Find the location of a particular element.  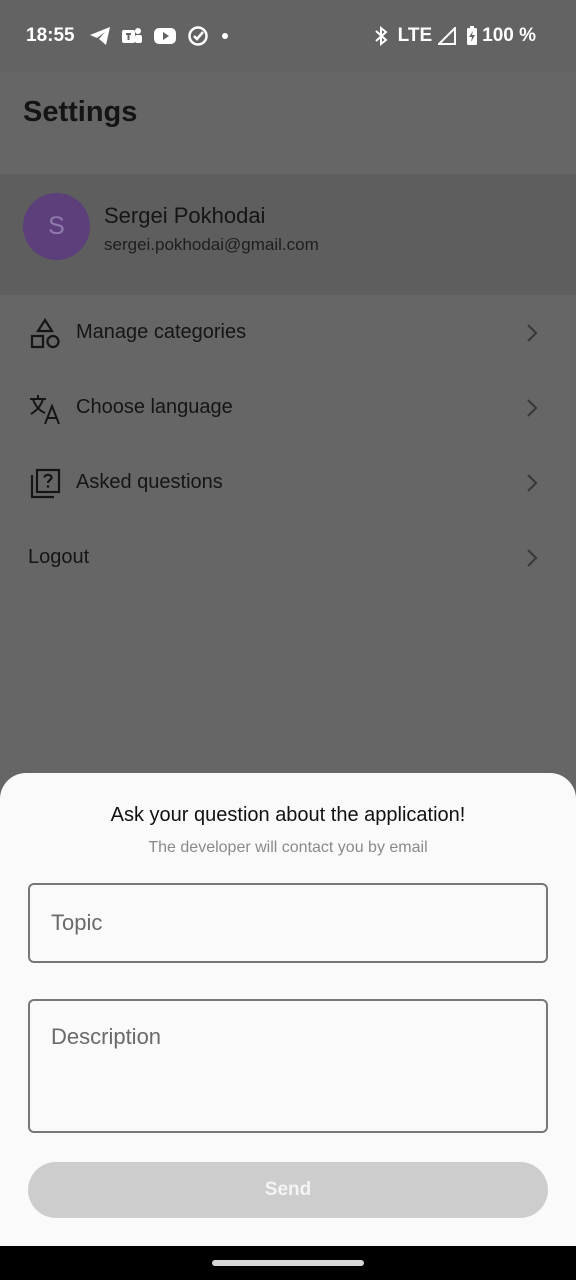

menu-item-label: Choose language is located at coordinates (154, 407).